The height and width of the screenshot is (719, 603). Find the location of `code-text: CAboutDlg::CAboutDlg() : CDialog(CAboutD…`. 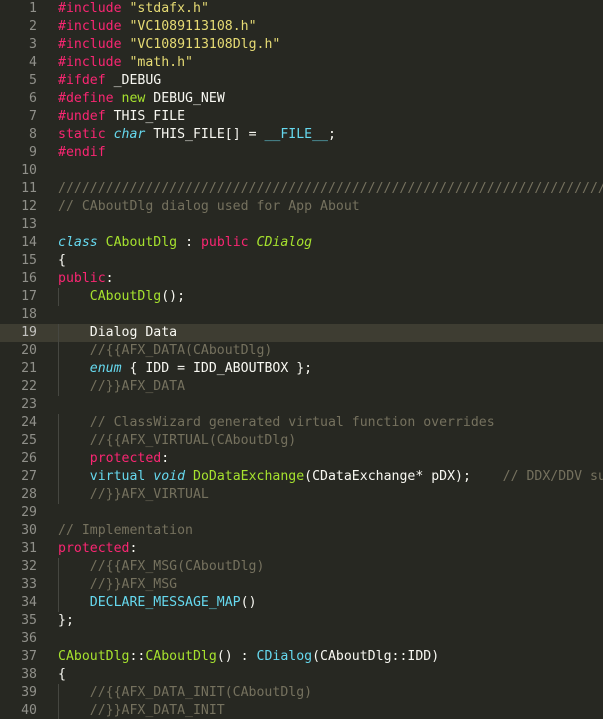

code-text: CAboutDlg::CAboutDlg() : CDialog(CAboutD… is located at coordinates (248, 657).